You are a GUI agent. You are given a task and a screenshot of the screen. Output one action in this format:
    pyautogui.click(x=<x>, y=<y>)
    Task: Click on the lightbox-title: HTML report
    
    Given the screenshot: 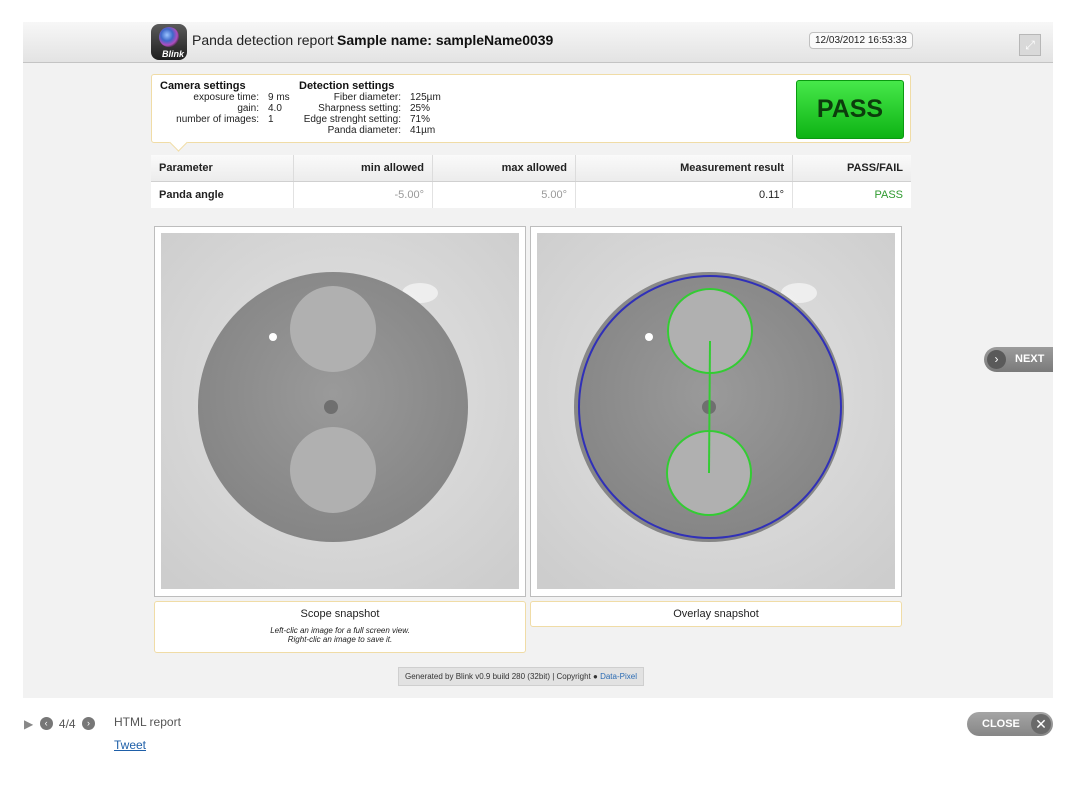 What is the action you would take?
    pyautogui.click(x=147, y=722)
    